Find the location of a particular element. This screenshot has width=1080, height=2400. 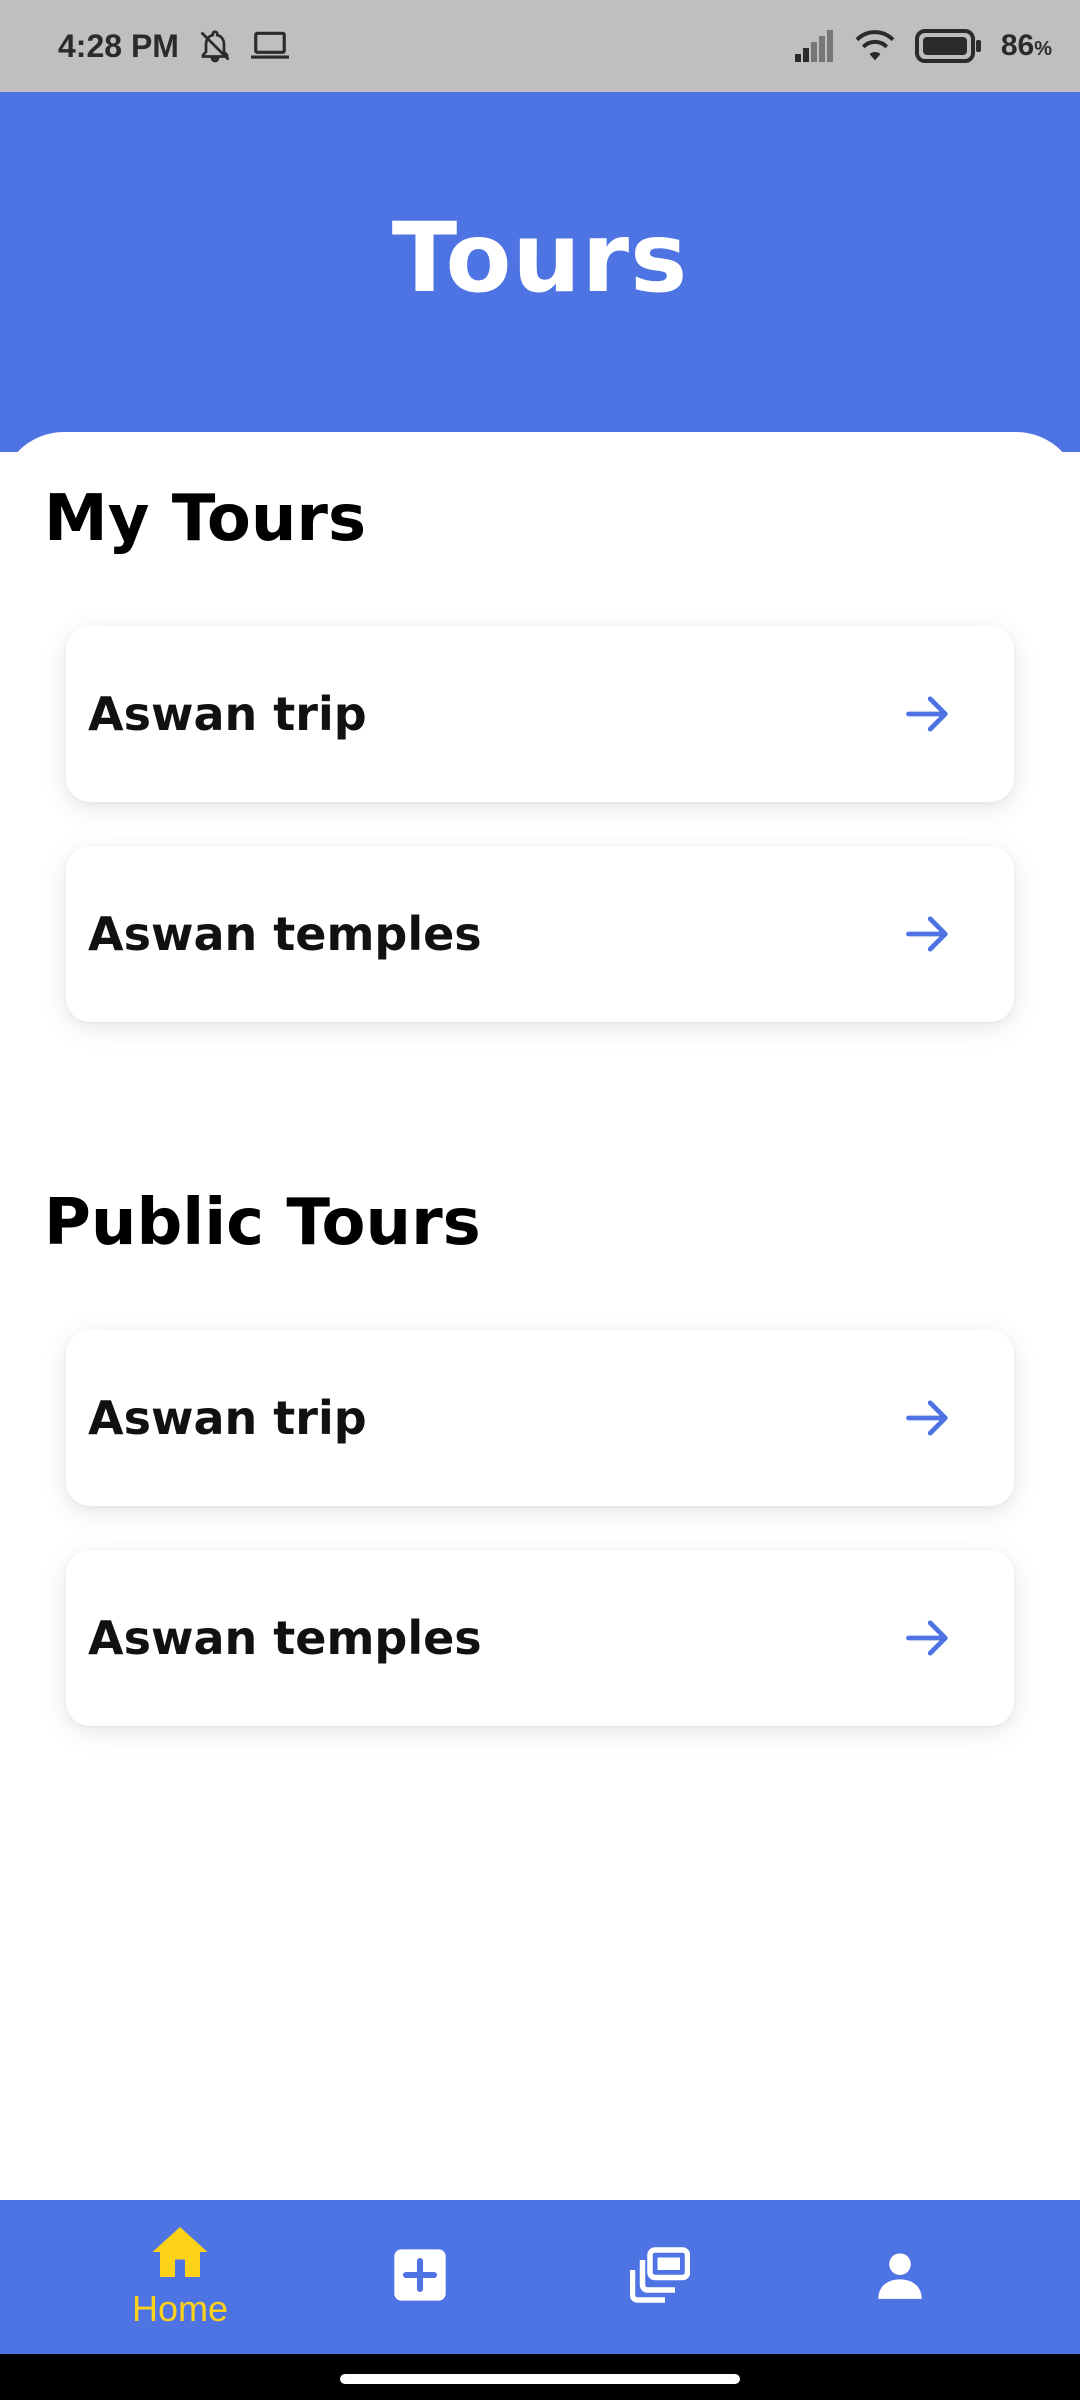

notifications-off-icon is located at coordinates (215, 46).